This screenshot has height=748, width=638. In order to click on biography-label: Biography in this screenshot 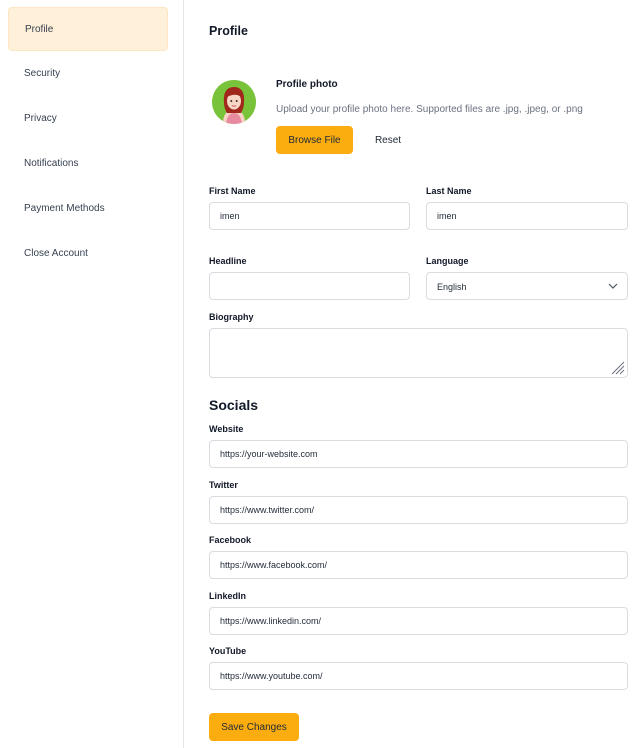, I will do `click(231, 317)`.